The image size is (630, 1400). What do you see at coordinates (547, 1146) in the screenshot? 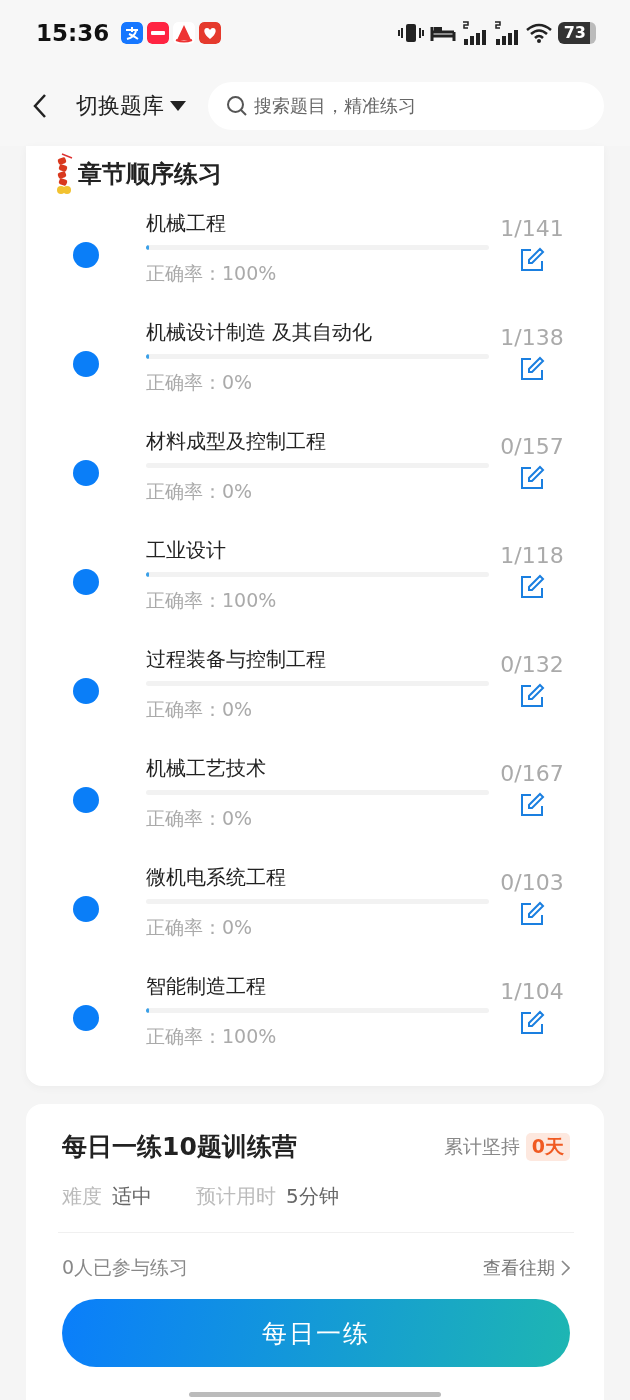
I see `streak-badge: 0天` at bounding box center [547, 1146].